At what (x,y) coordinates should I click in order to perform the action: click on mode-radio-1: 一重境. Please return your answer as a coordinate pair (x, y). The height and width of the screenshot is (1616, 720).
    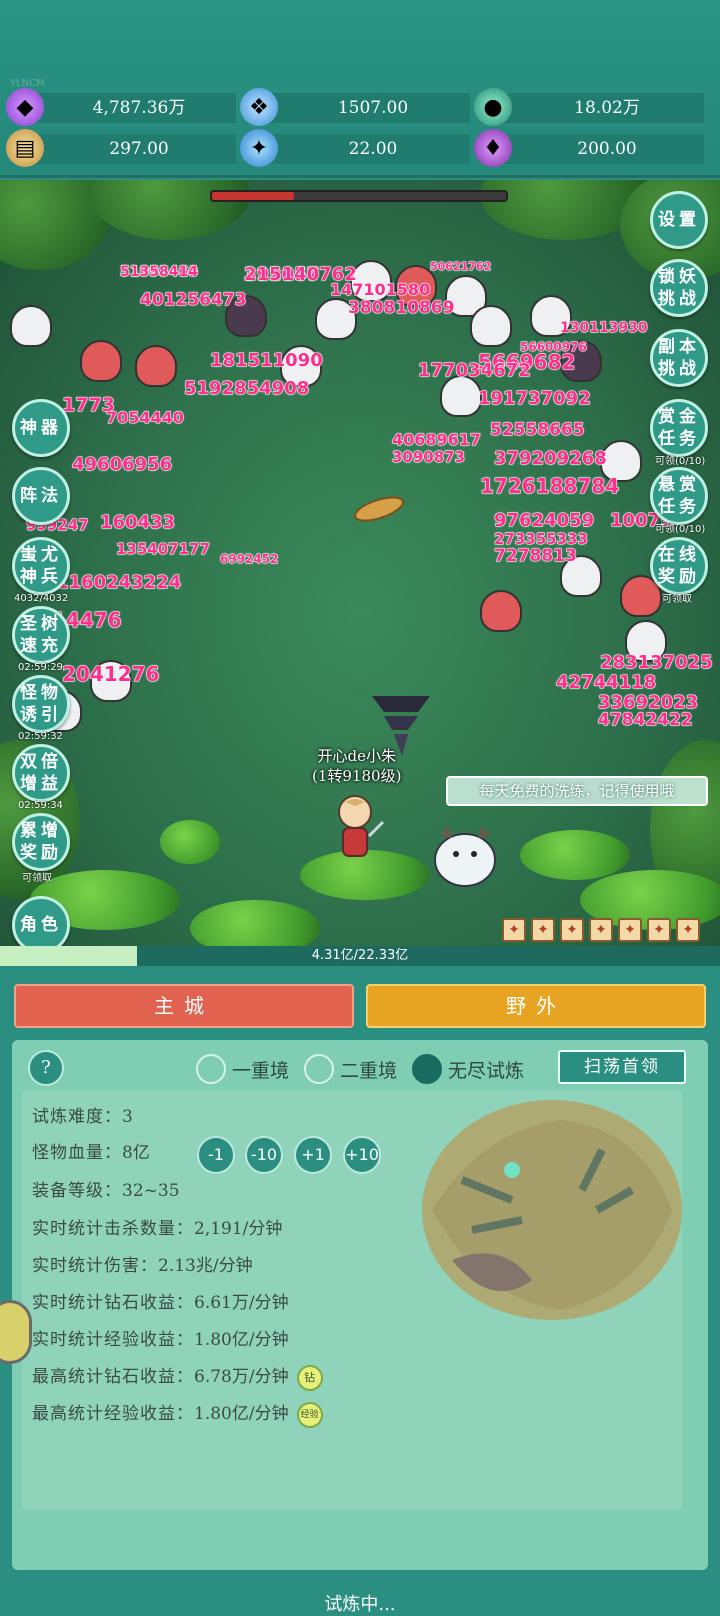
    Looking at the image, I should click on (242, 1069).